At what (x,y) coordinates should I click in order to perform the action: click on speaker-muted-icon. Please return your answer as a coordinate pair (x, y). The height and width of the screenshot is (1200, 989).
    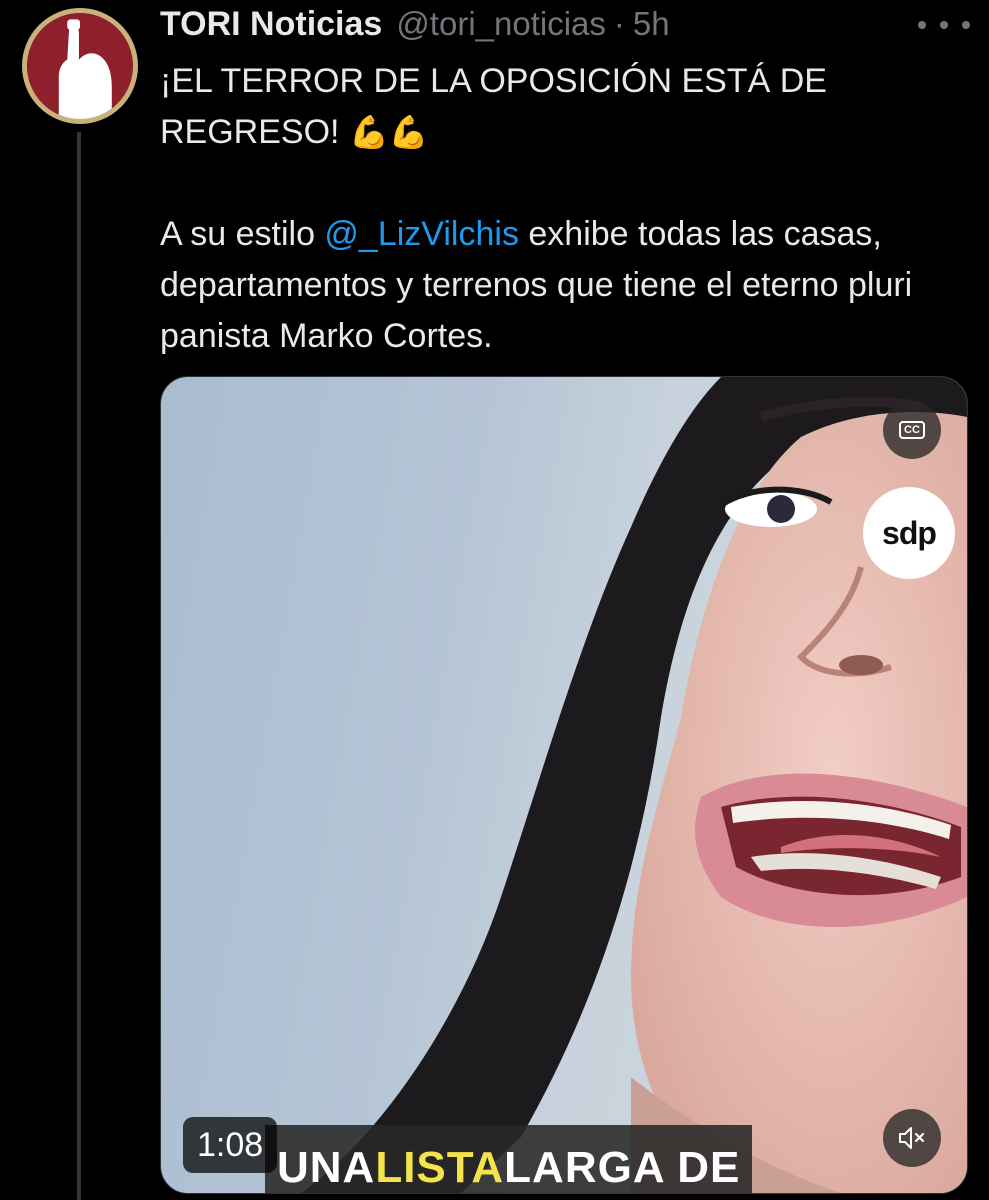
    Looking at the image, I should click on (912, 1138).